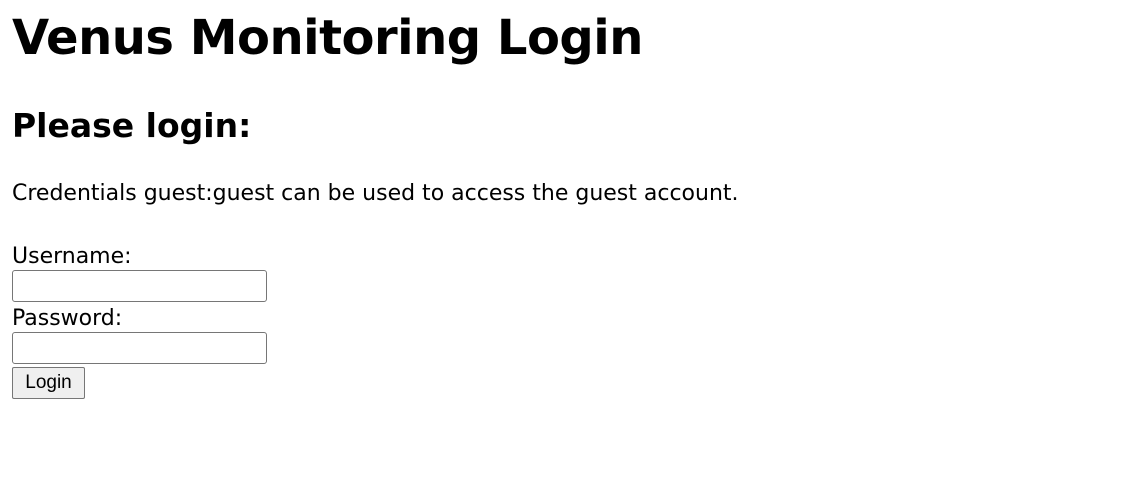  I want to click on password-label: Password:, so click(67, 318).